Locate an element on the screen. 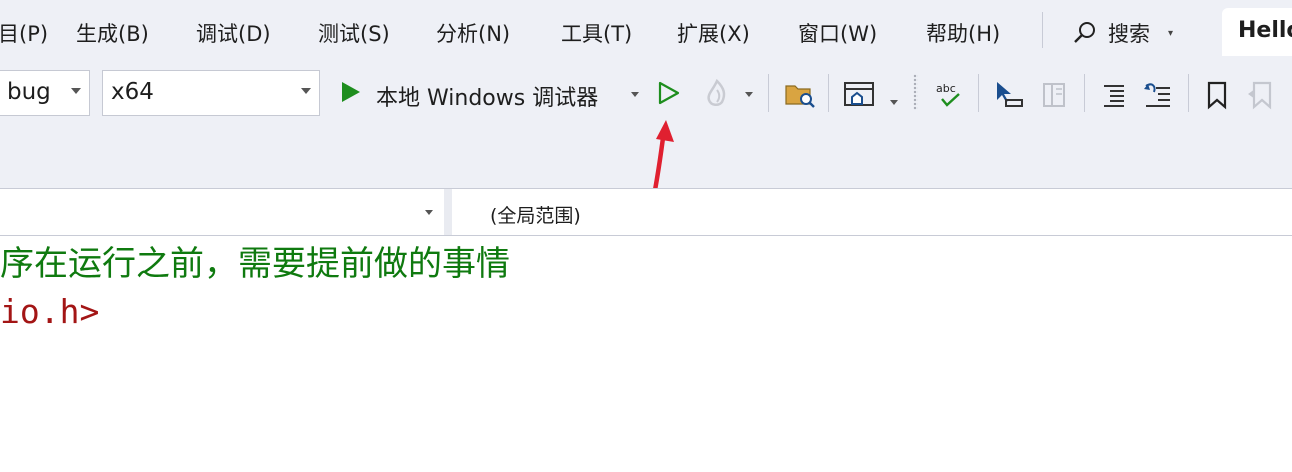  bookmark-icon is located at coordinates (1217, 95).